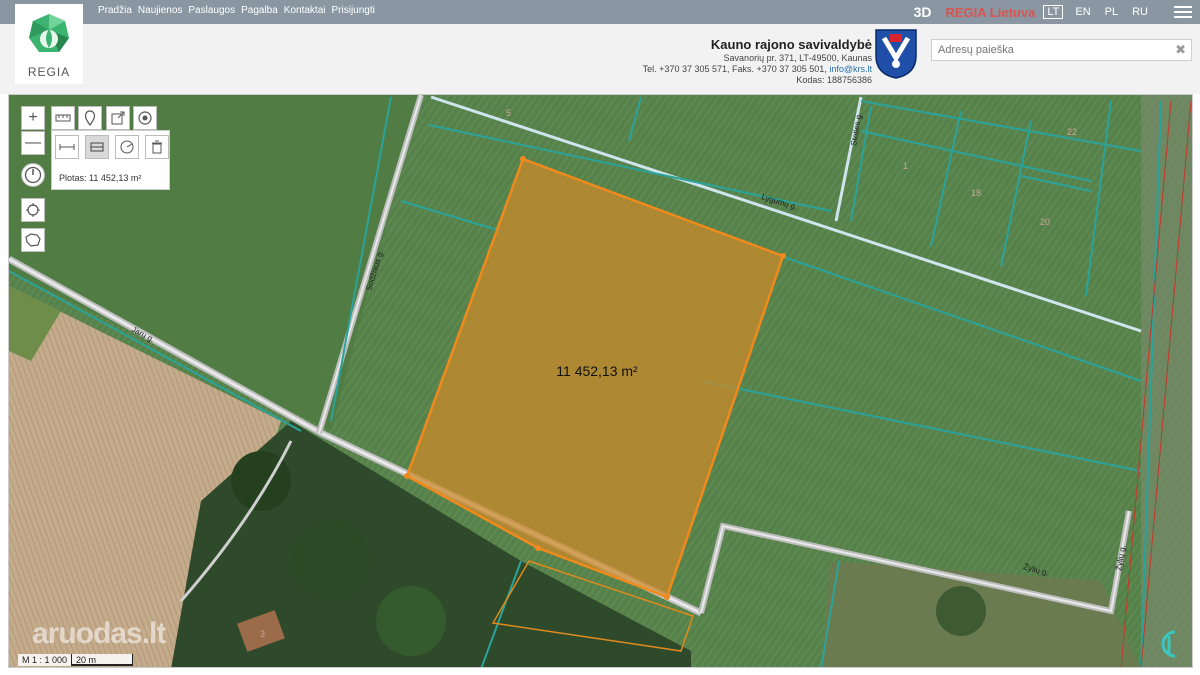 The height and width of the screenshot is (675, 1200). Describe the element at coordinates (597, 371) in the screenshot. I see `measurement-label: 11 452,13 m²` at that location.